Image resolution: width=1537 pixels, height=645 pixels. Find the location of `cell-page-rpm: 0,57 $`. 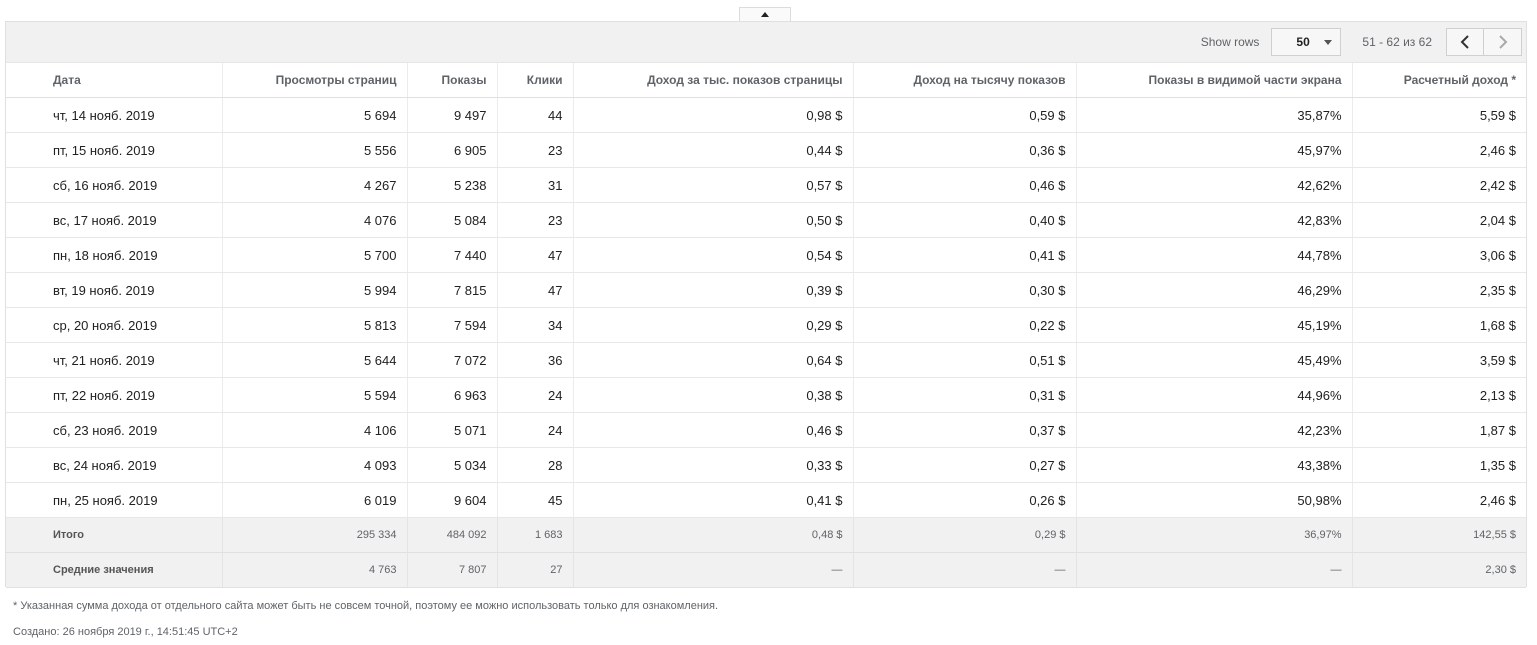

cell-page-rpm: 0,57 $ is located at coordinates (712, 185).